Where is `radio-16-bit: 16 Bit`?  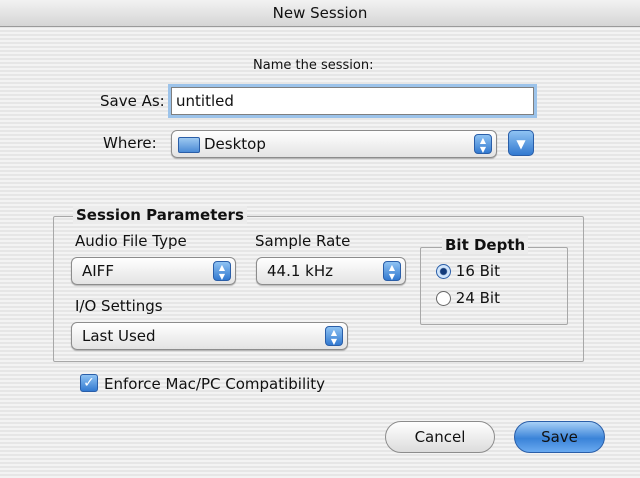
radio-16-bit: 16 Bit is located at coordinates (468, 271).